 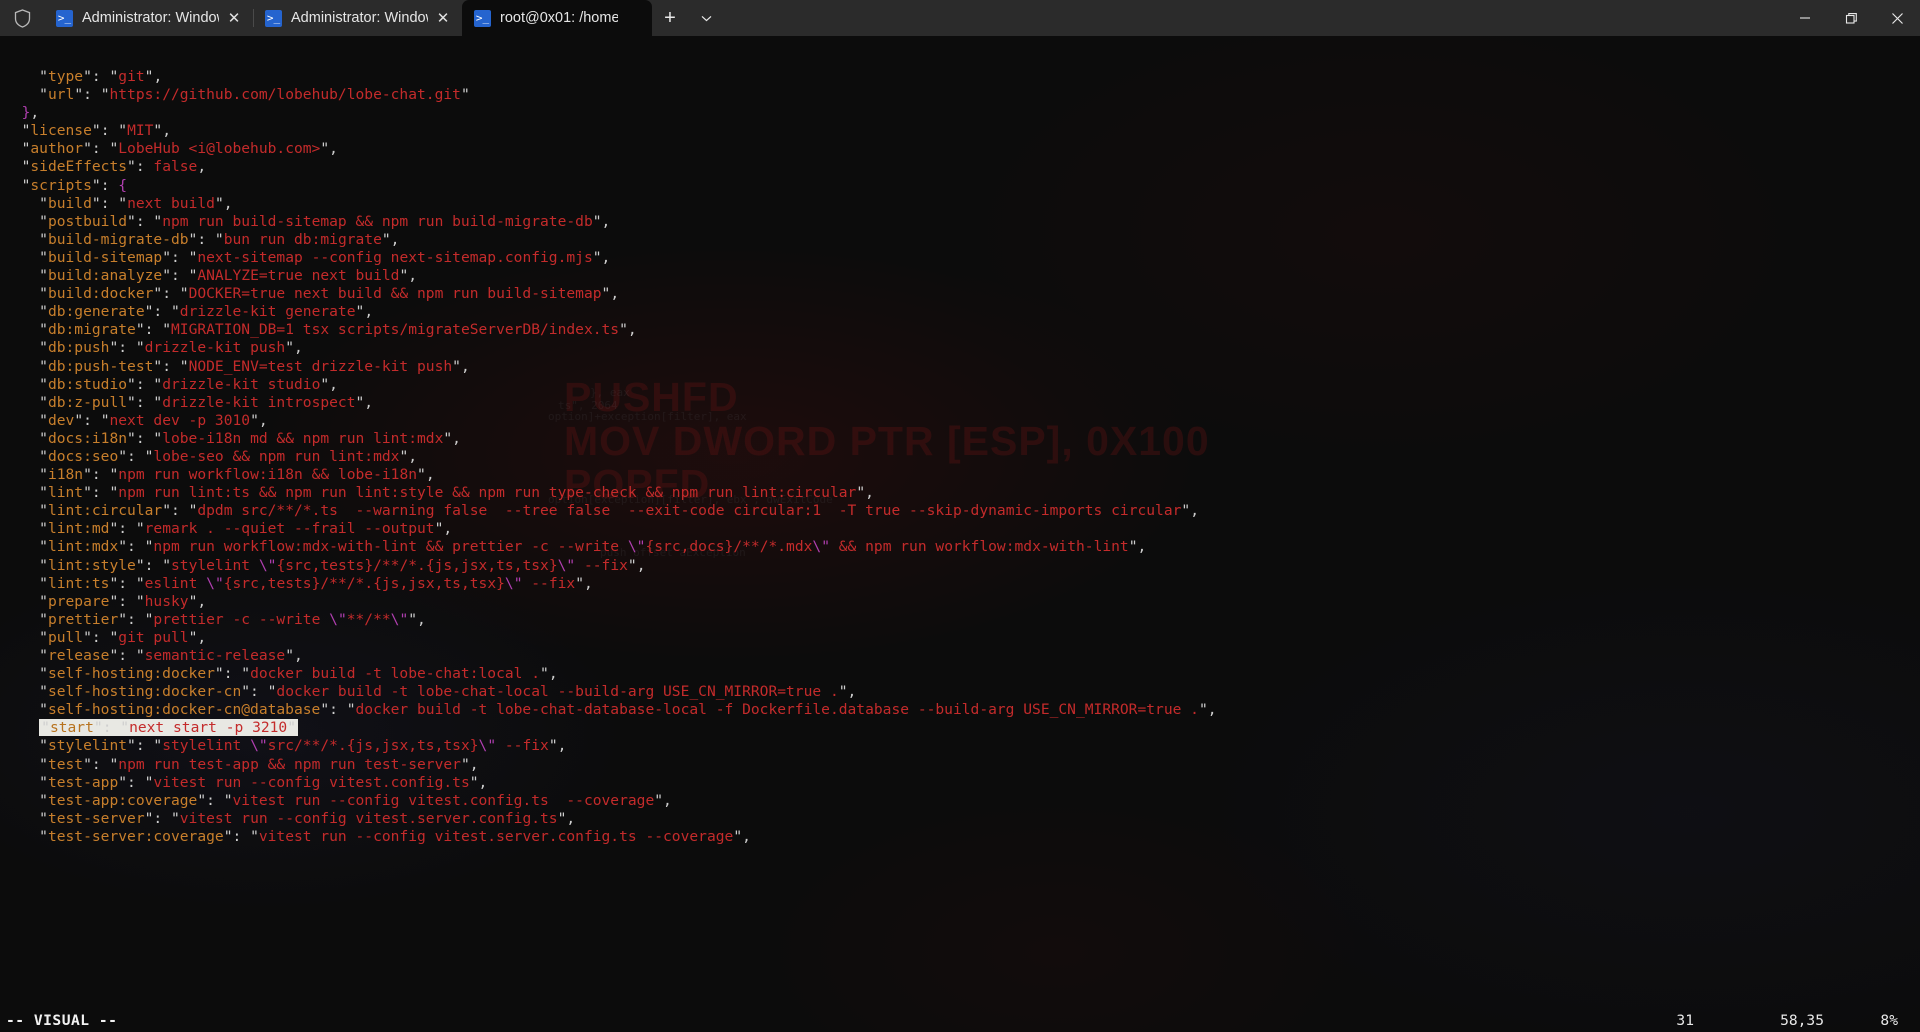 What do you see at coordinates (208, 728) in the screenshot?
I see `token-s: next start -p 3210` at bounding box center [208, 728].